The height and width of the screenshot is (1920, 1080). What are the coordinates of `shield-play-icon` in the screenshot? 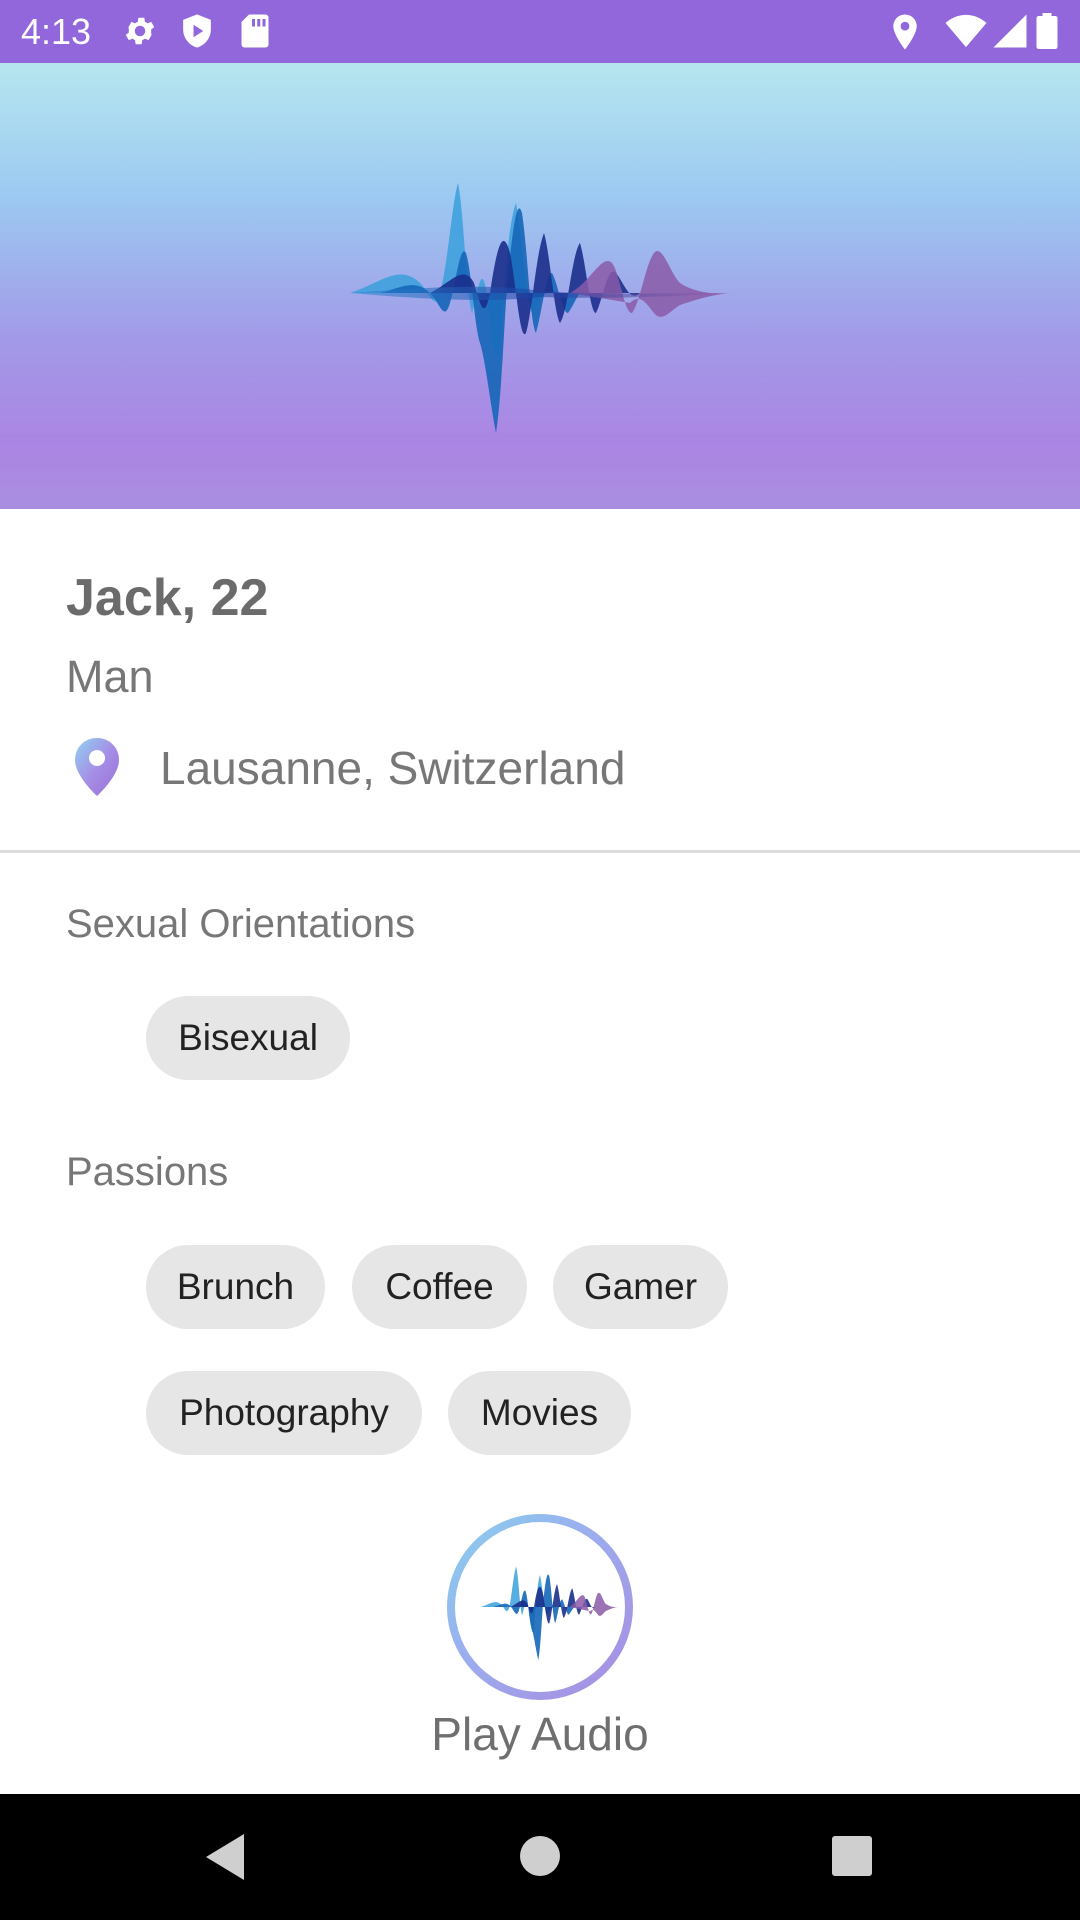 It's located at (197, 31).